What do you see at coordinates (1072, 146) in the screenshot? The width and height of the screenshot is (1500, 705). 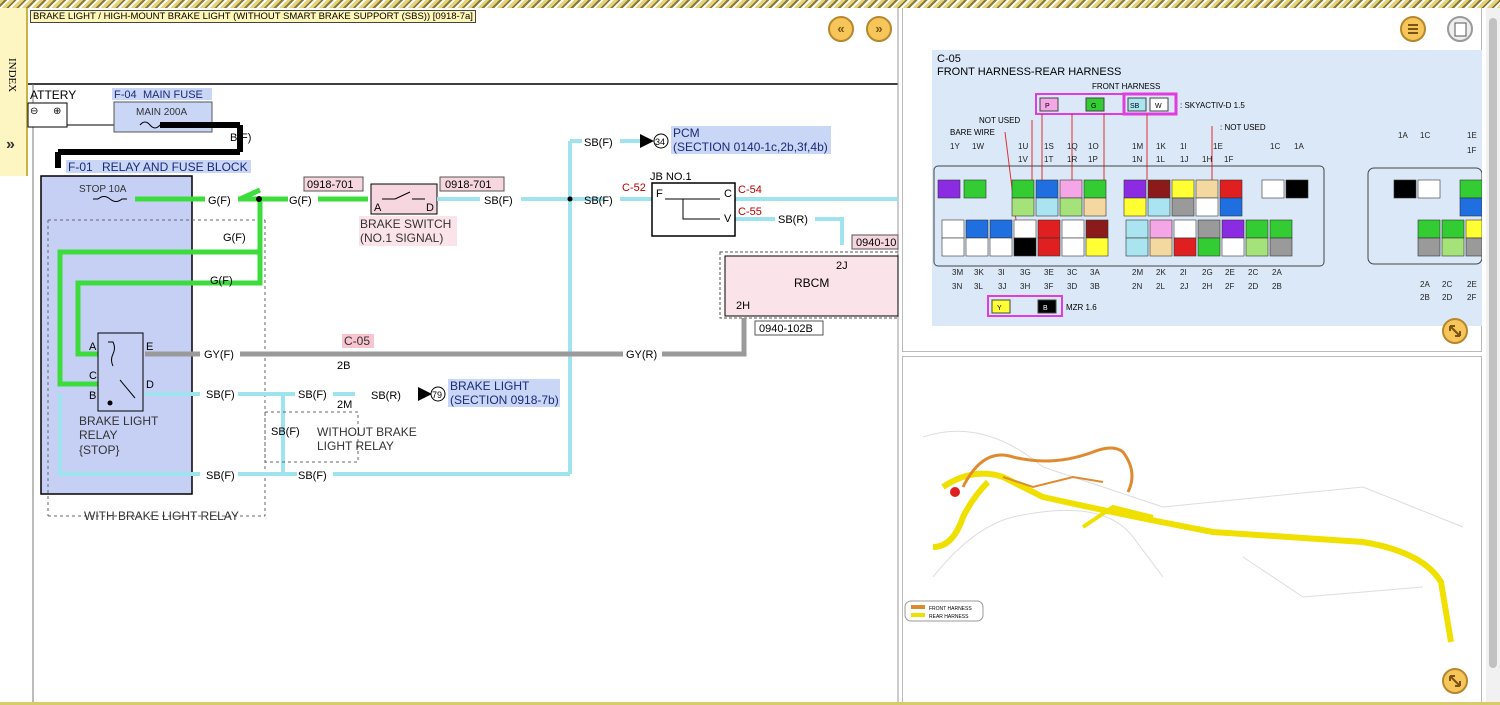 I see `pin-1q: 1Q` at bounding box center [1072, 146].